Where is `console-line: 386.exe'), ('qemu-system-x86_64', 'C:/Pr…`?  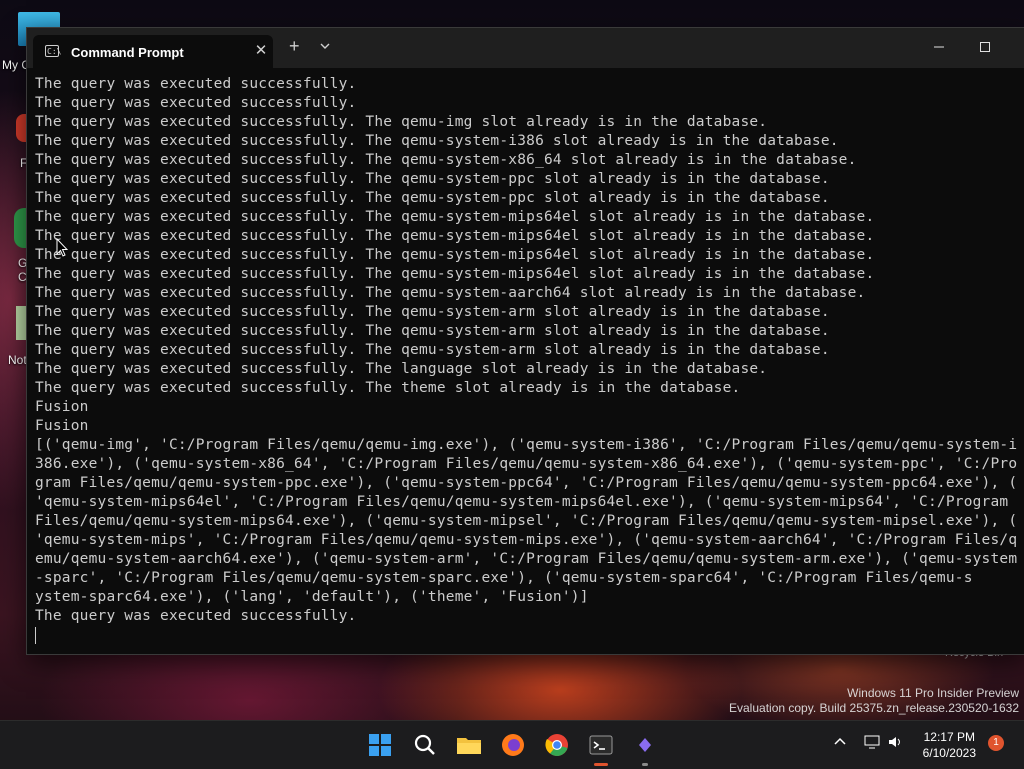 console-line: 386.exe'), ('qemu-system-x86_64', 'C:/Pr… is located at coordinates (526, 464).